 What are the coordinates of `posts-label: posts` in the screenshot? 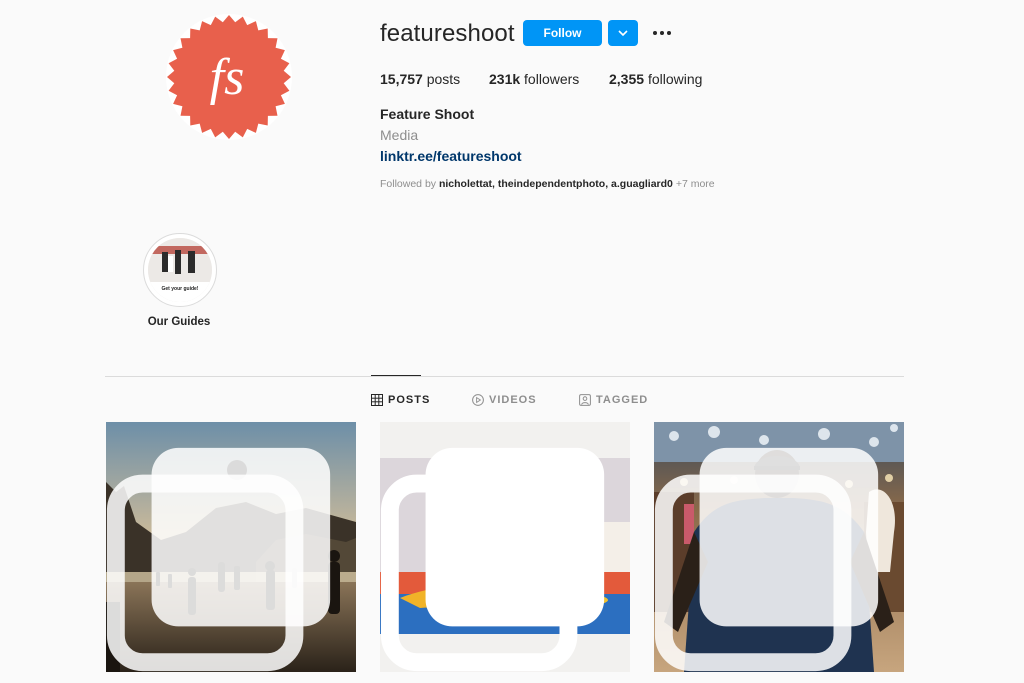 It's located at (443, 79).